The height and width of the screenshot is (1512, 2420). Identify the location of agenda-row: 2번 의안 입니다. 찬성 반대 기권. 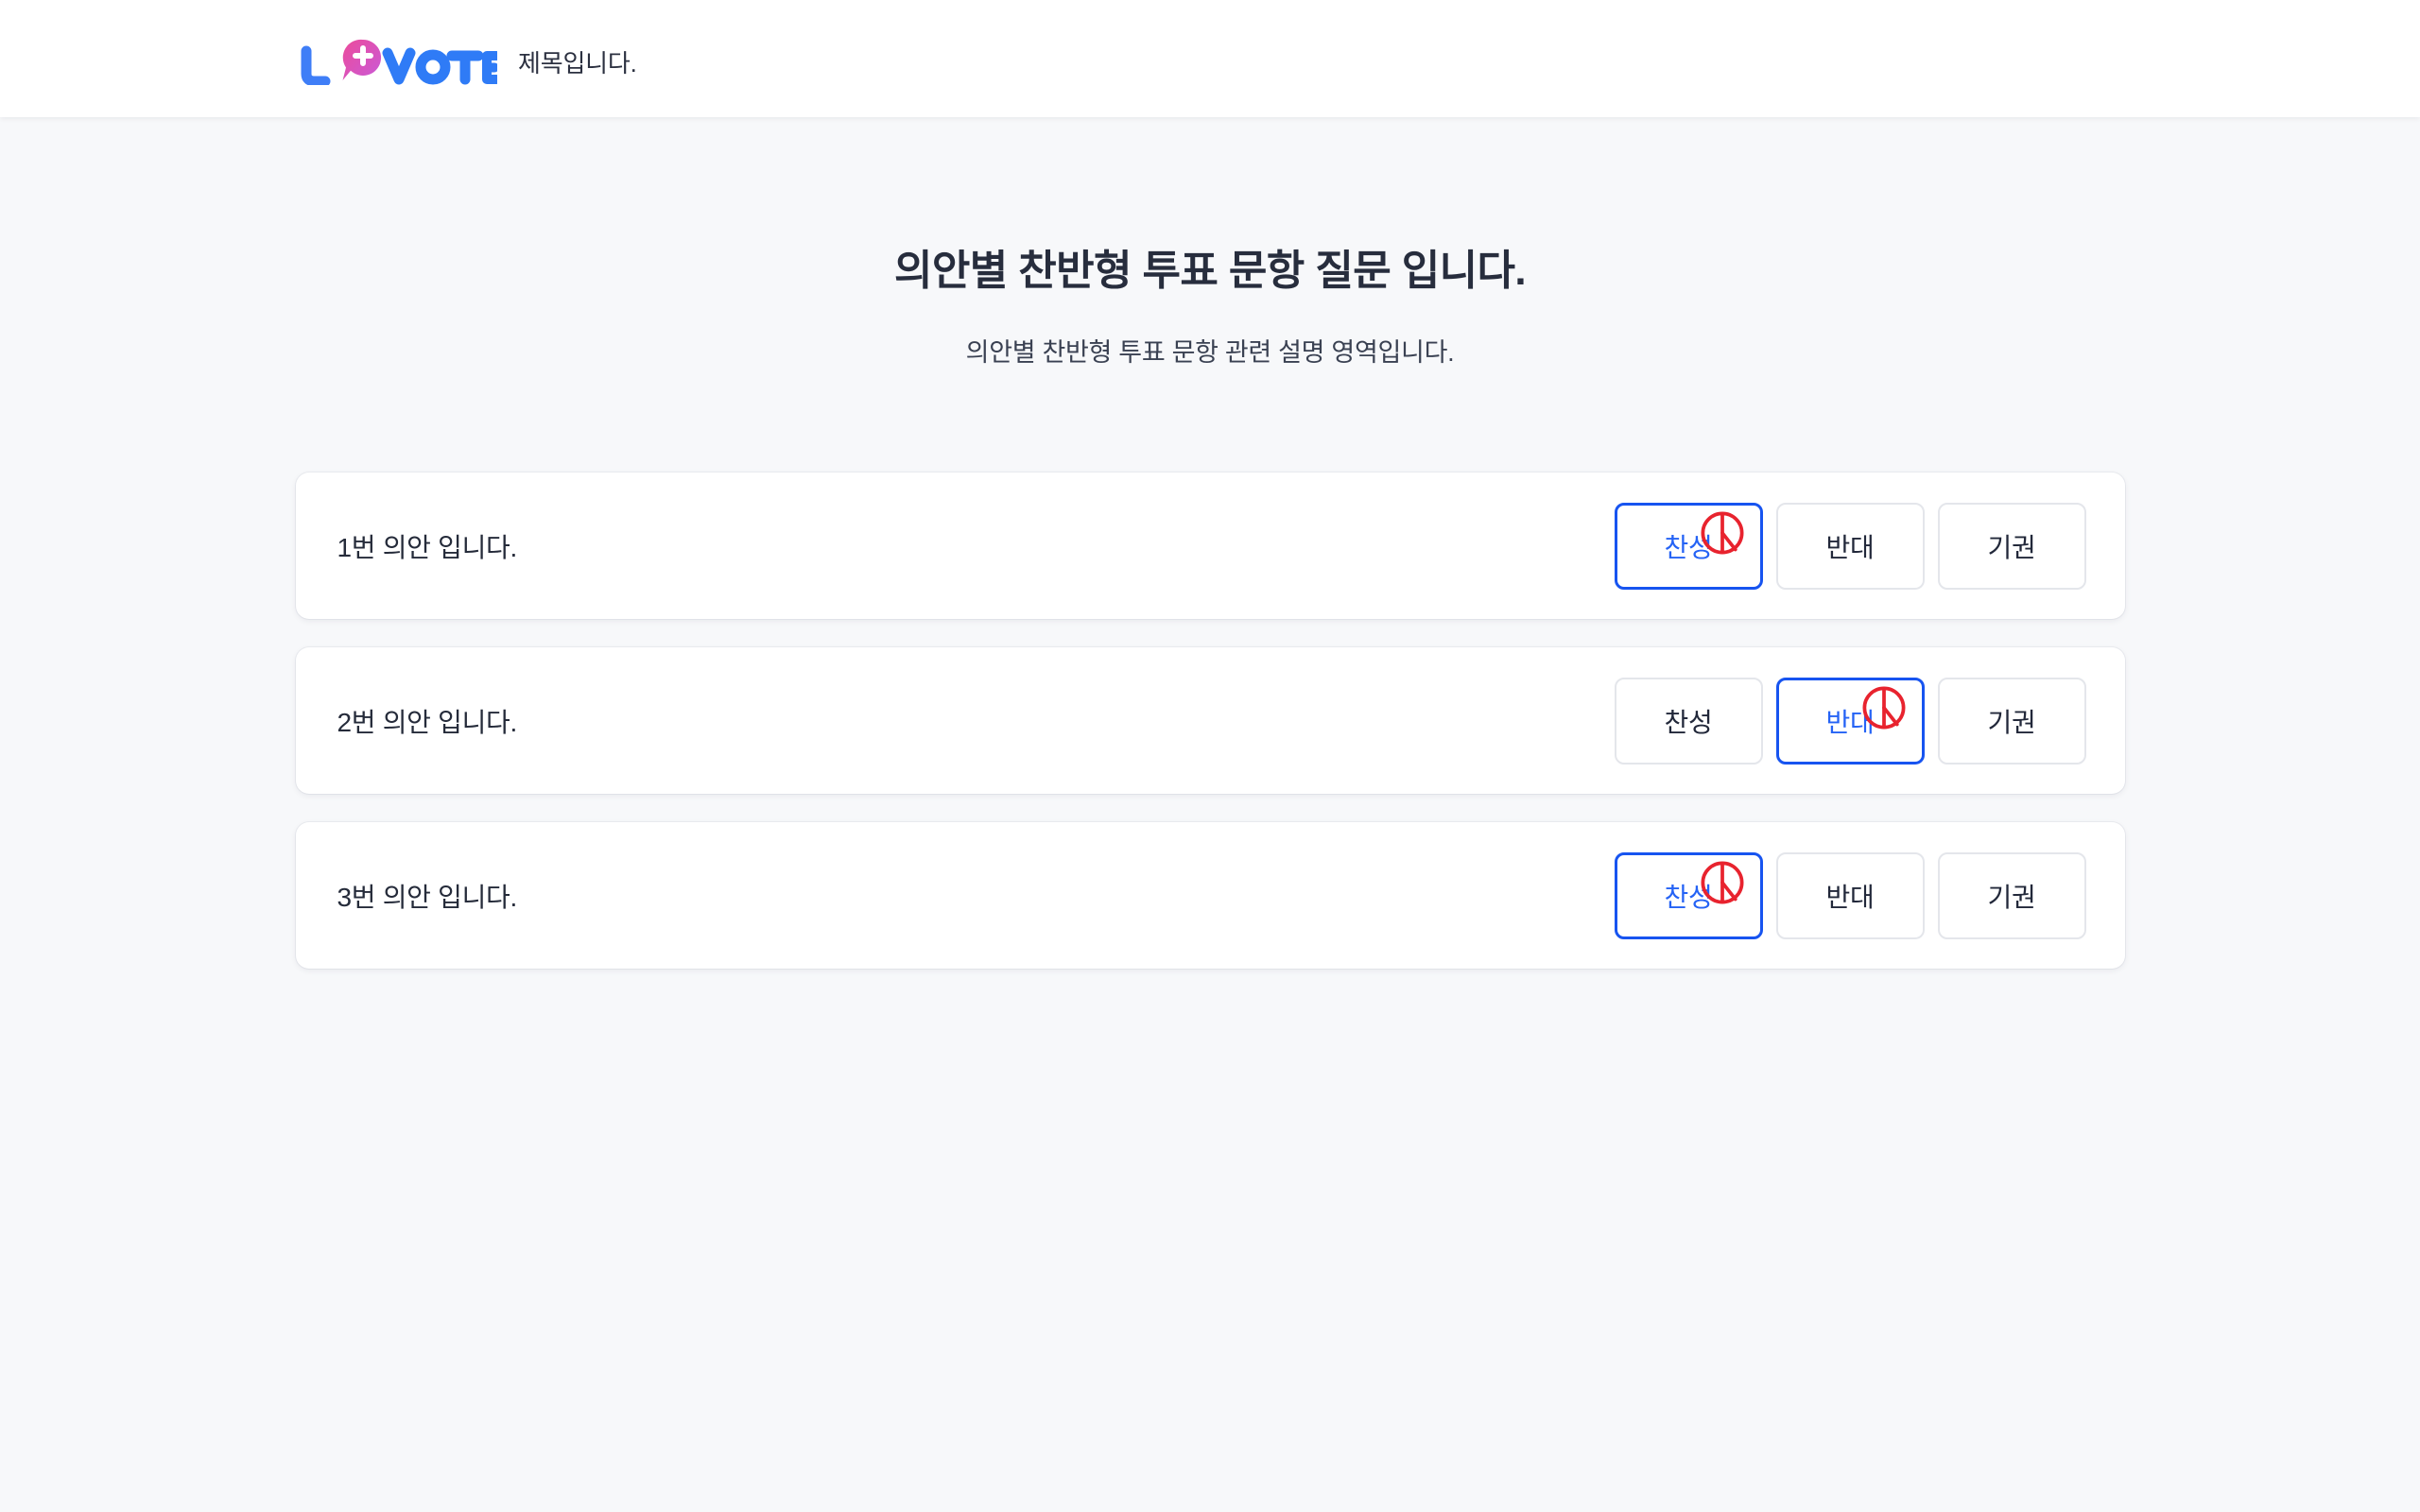
(1210, 721).